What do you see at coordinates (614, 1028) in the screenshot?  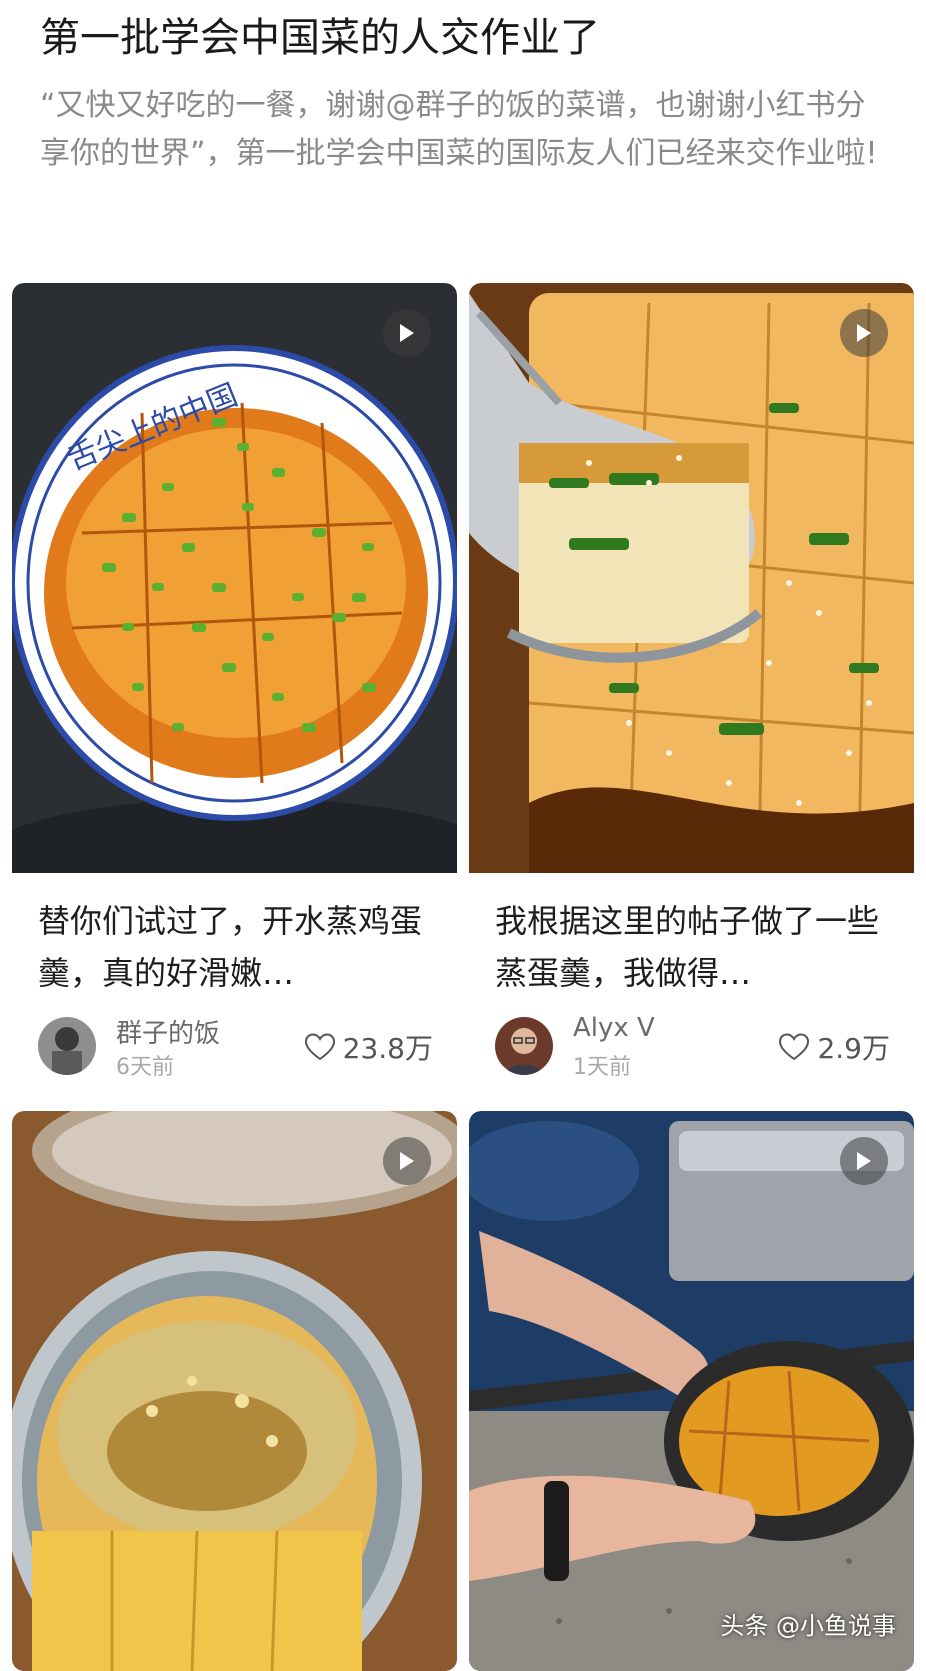 I see `author-name: Alyx V` at bounding box center [614, 1028].